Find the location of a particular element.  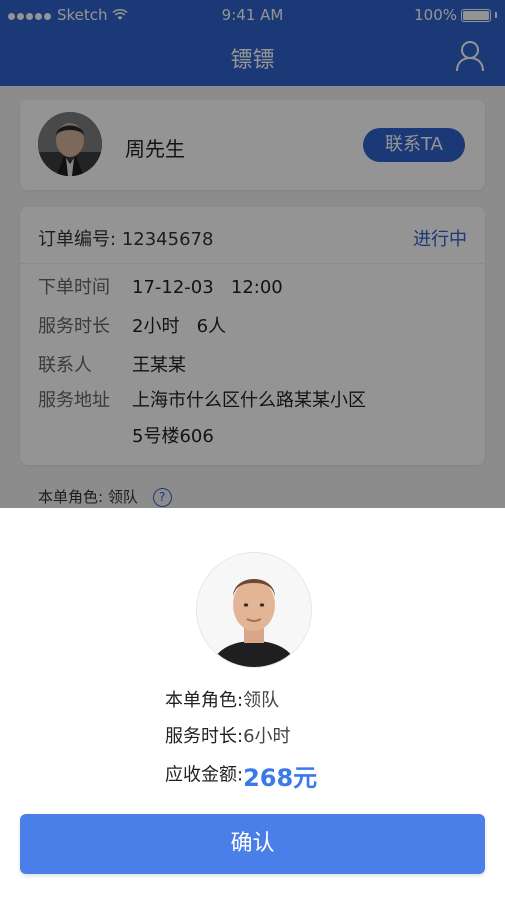

avatar is located at coordinates (254, 610).